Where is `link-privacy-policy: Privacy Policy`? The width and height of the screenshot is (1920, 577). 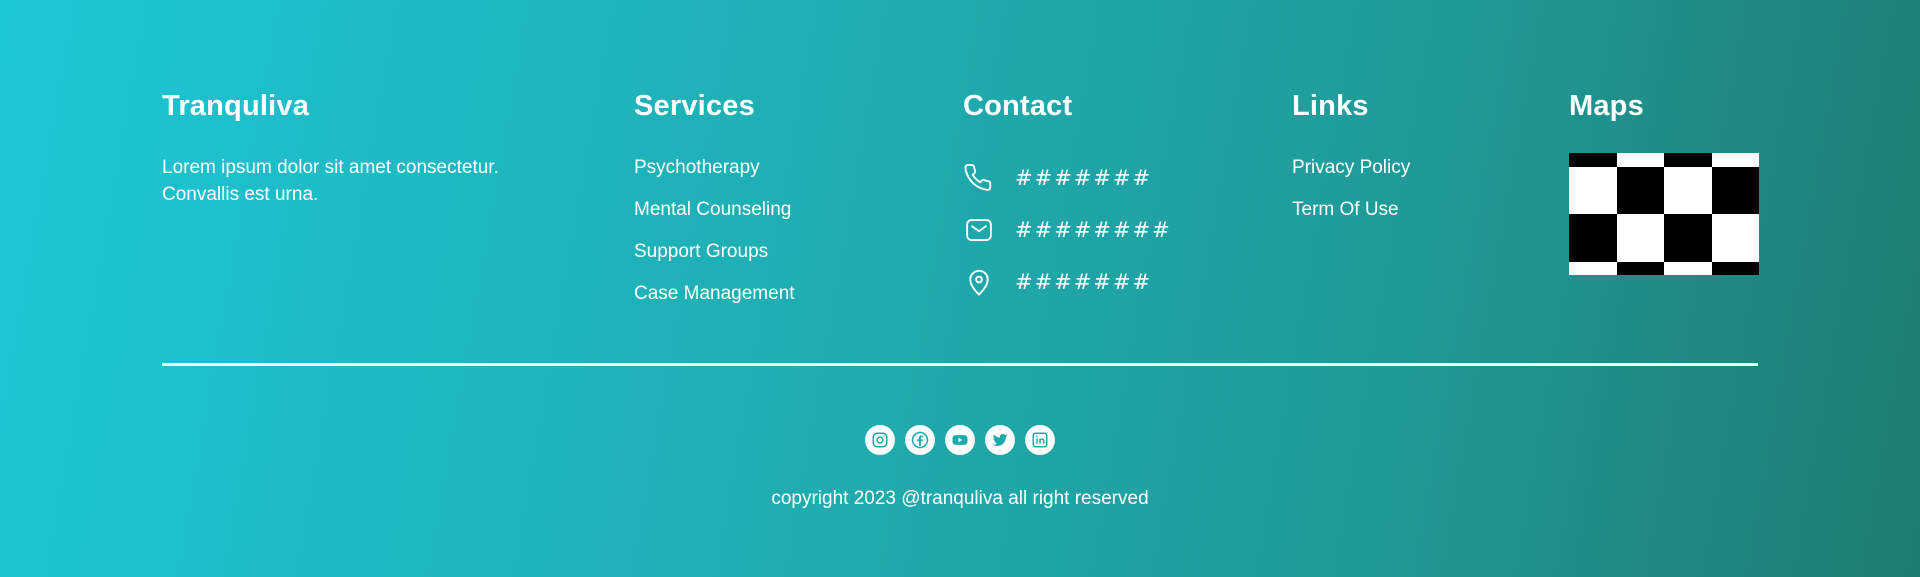
link-privacy-policy: Privacy Policy is located at coordinates (1351, 175).